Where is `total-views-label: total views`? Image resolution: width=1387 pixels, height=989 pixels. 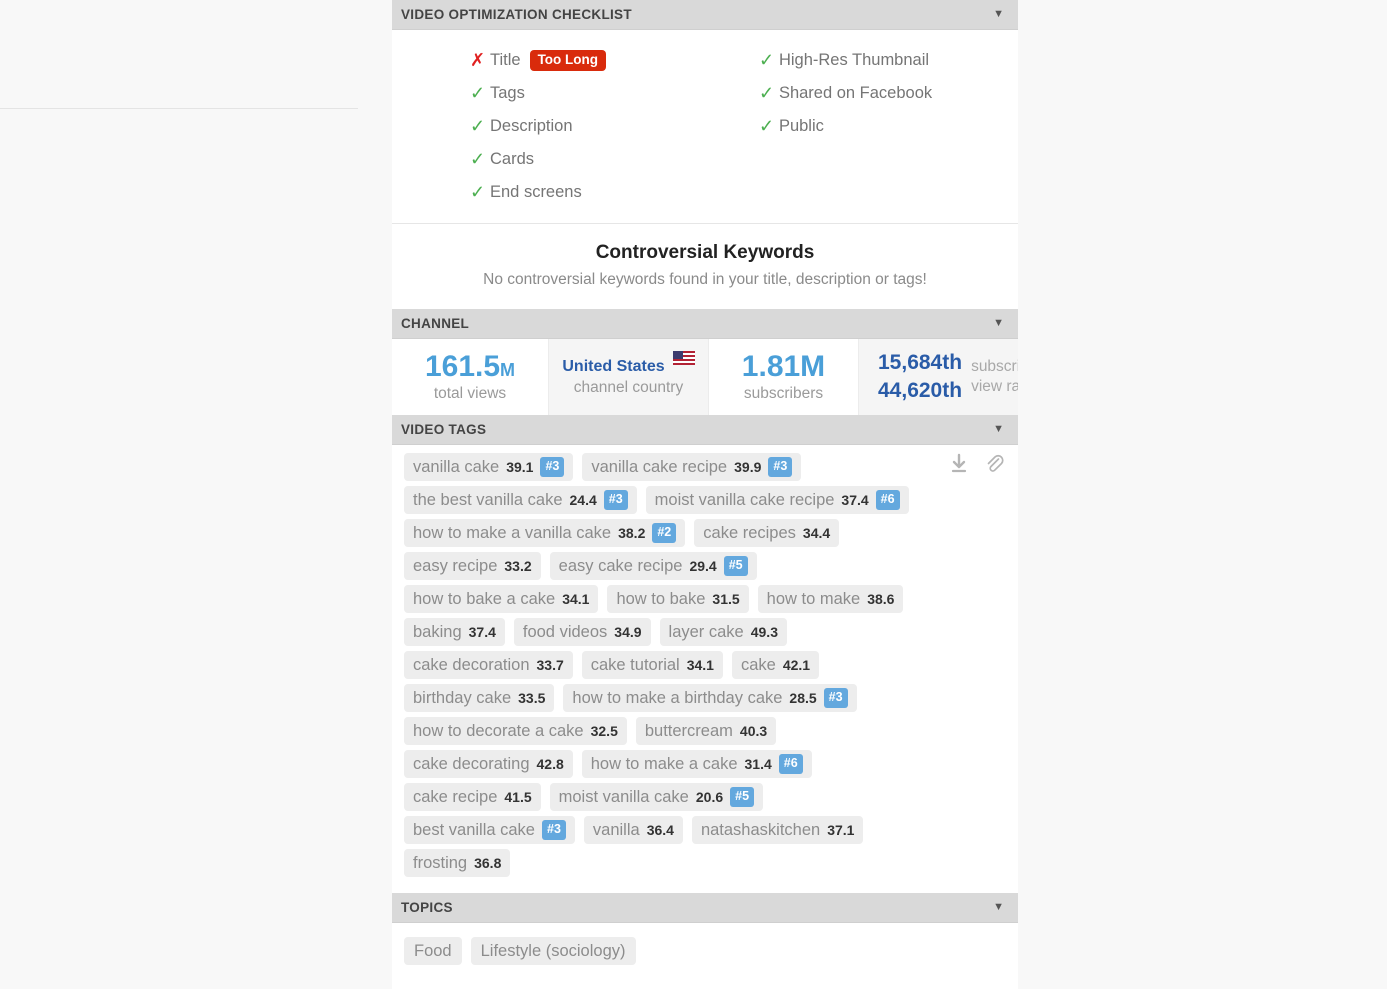 total-views-label: total views is located at coordinates (470, 394).